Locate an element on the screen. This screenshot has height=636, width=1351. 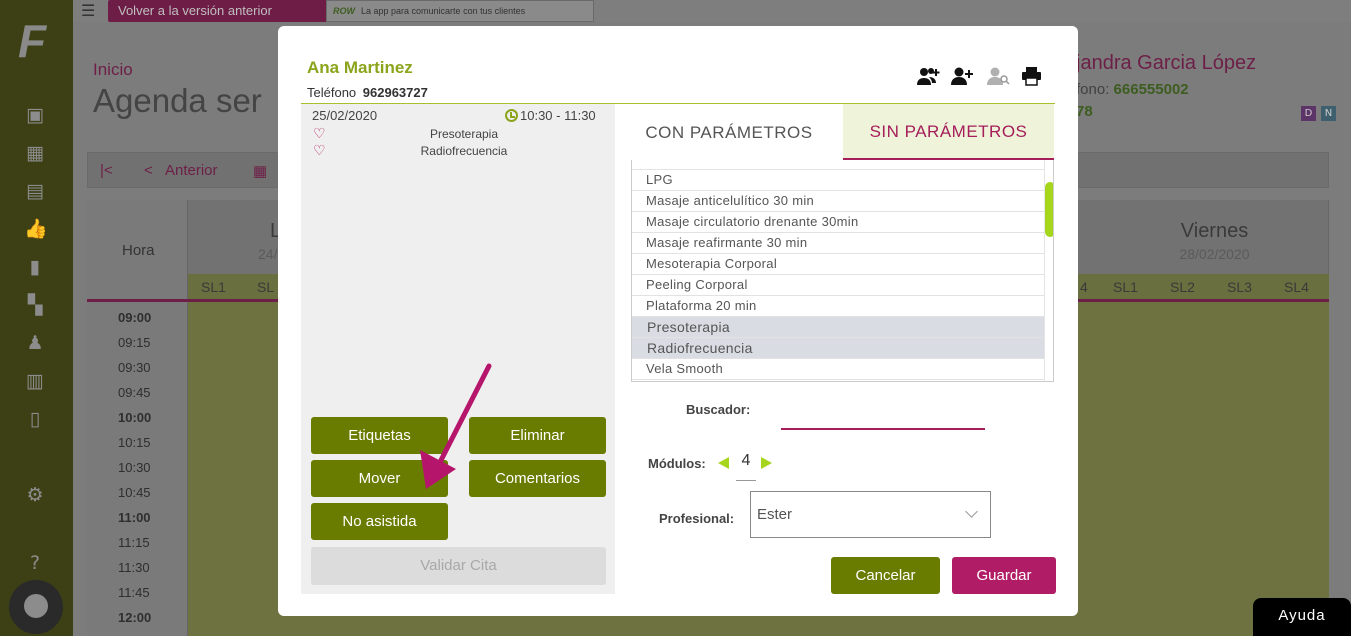
modulos-value: 4 is located at coordinates (746, 466).